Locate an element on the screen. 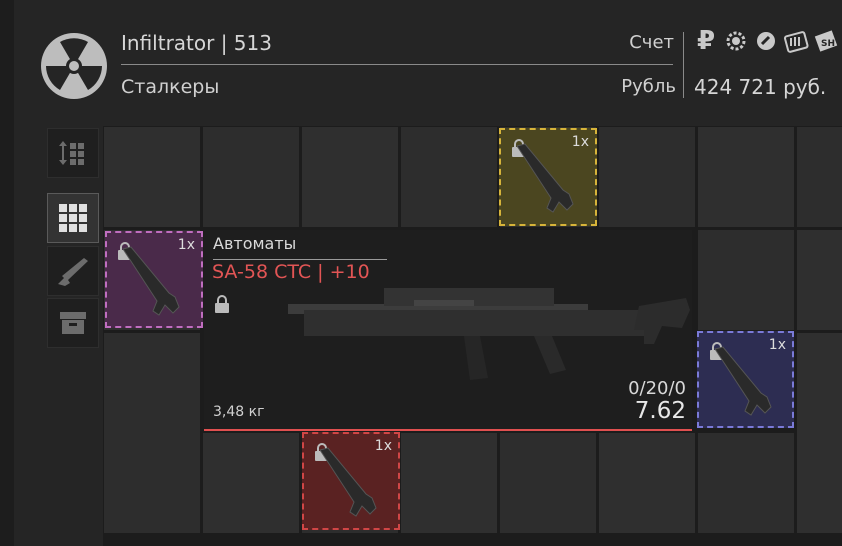 Image resolution: width=842 pixels, height=546 pixels. account-label: Счет is located at coordinates (651, 42).